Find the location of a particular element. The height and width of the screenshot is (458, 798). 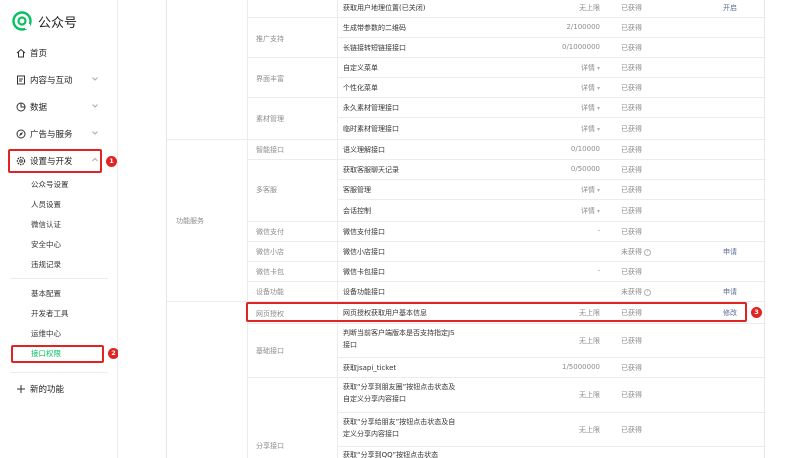

category-label: 多客服 is located at coordinates (266, 190).